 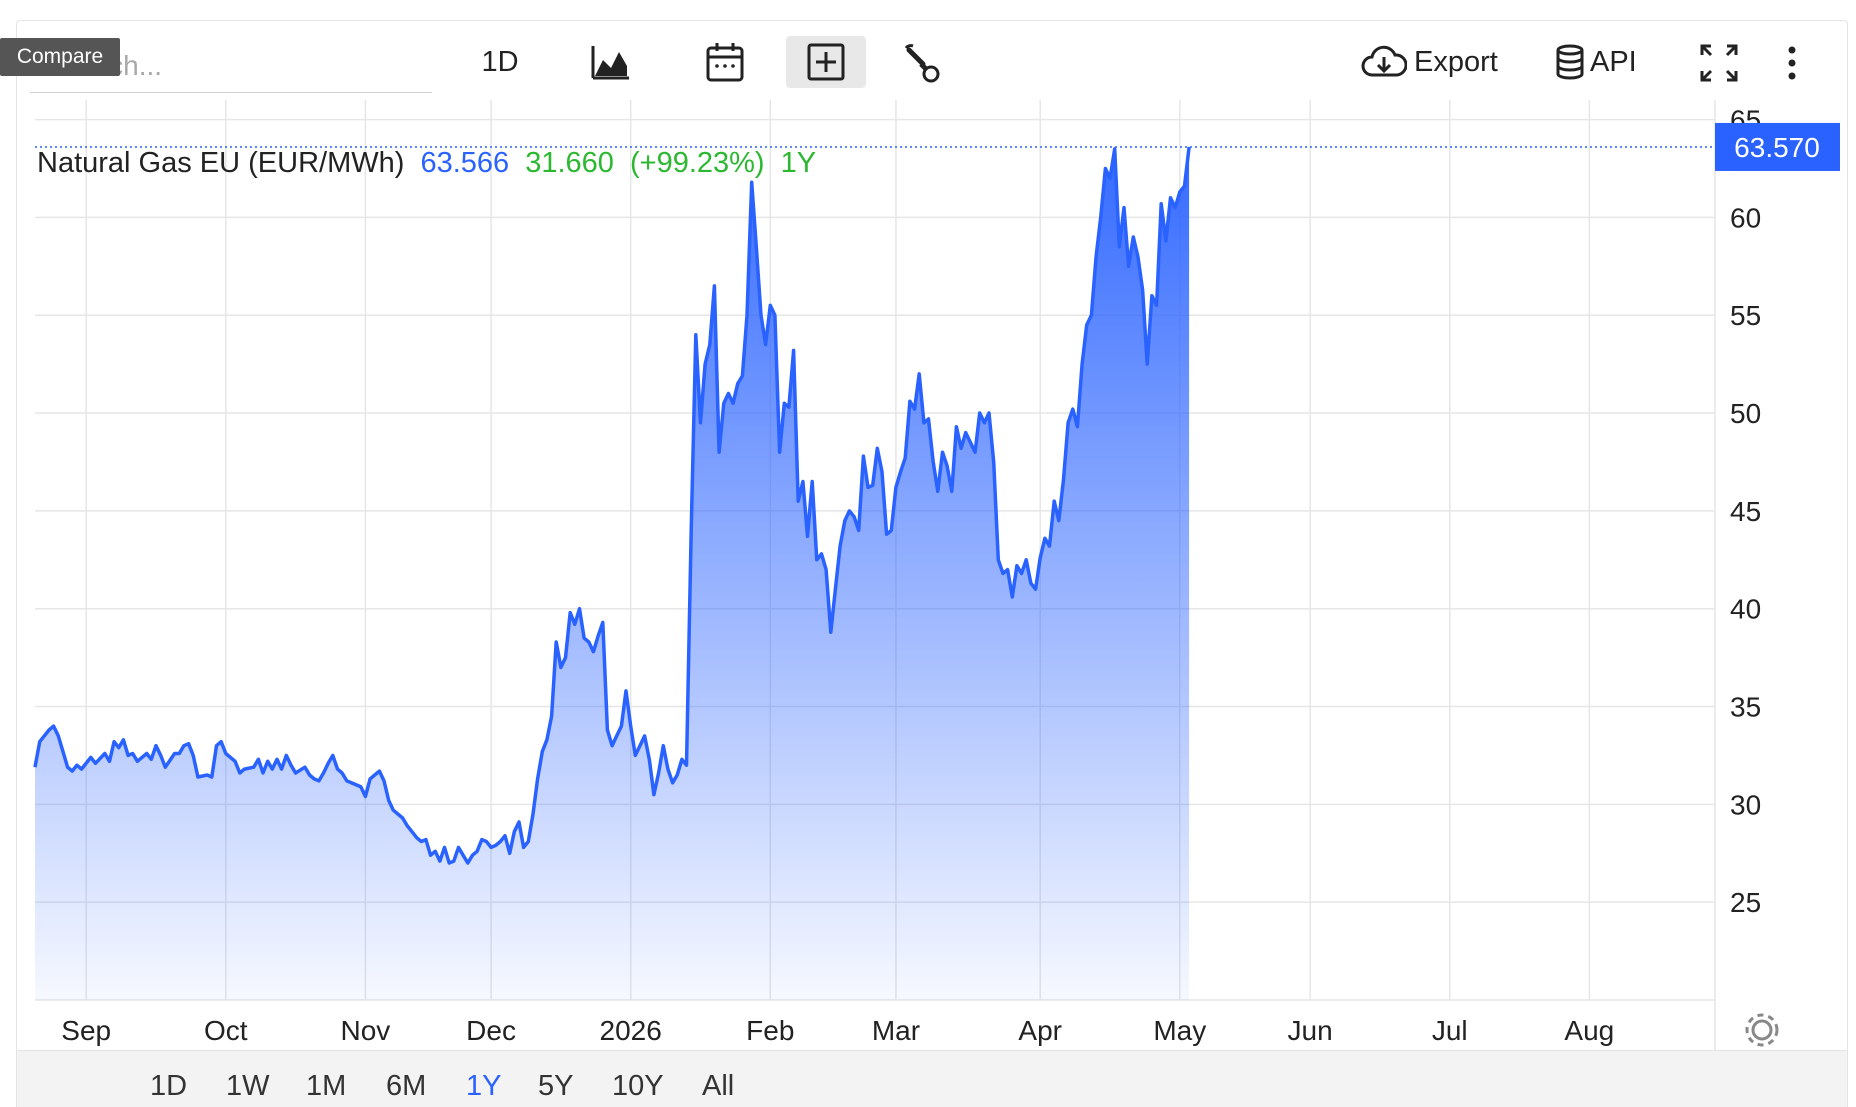 What do you see at coordinates (770, 1030) in the screenshot?
I see `x-tick-label: Feb` at bounding box center [770, 1030].